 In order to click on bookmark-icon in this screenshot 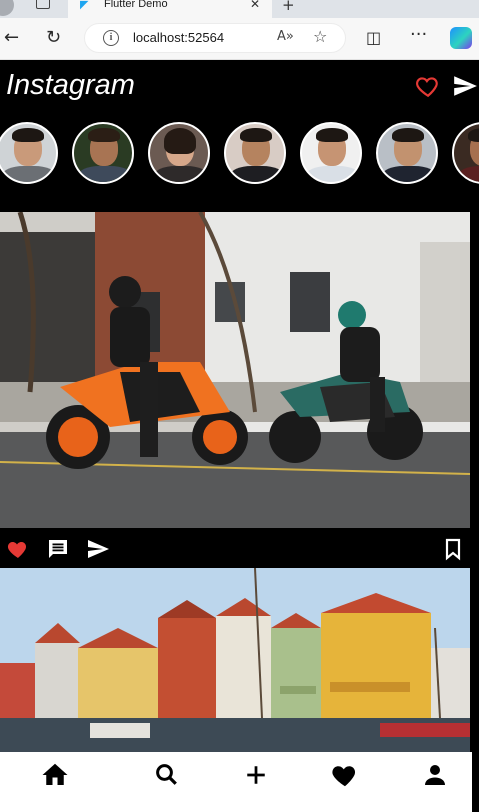, I will do `click(453, 549)`.